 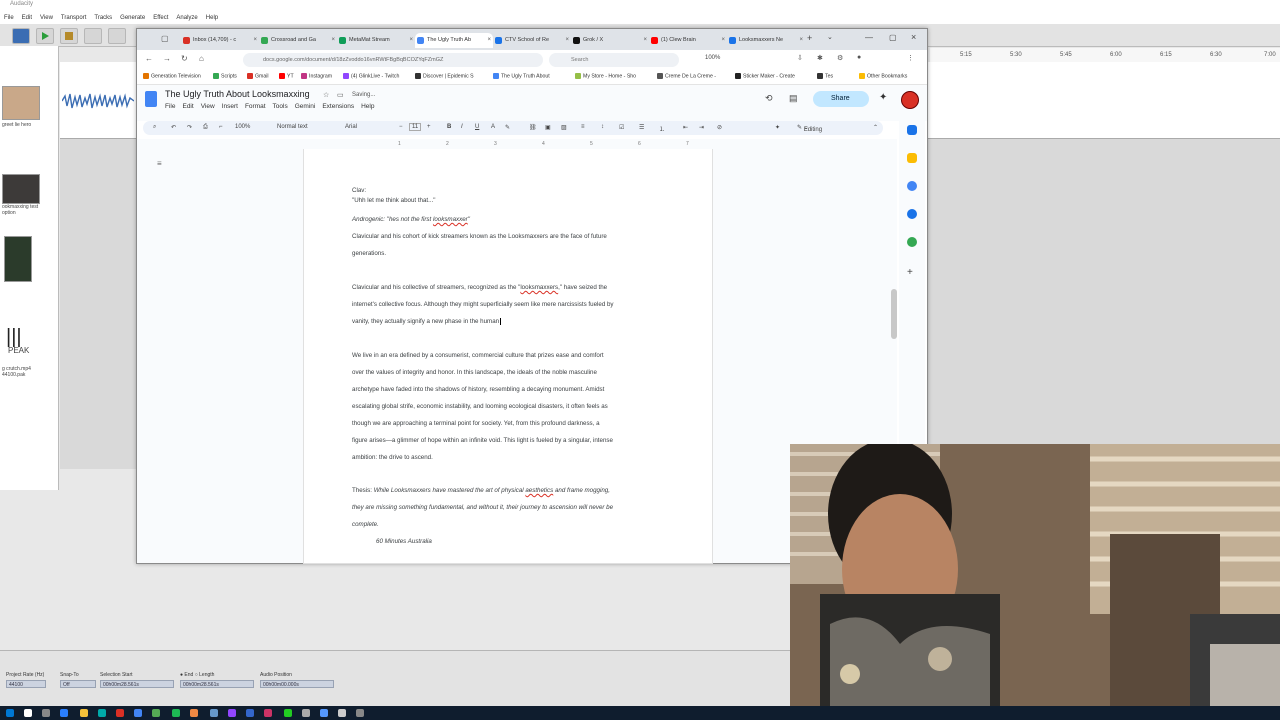 I want to click on font-size-decrease: −, so click(x=401, y=127).